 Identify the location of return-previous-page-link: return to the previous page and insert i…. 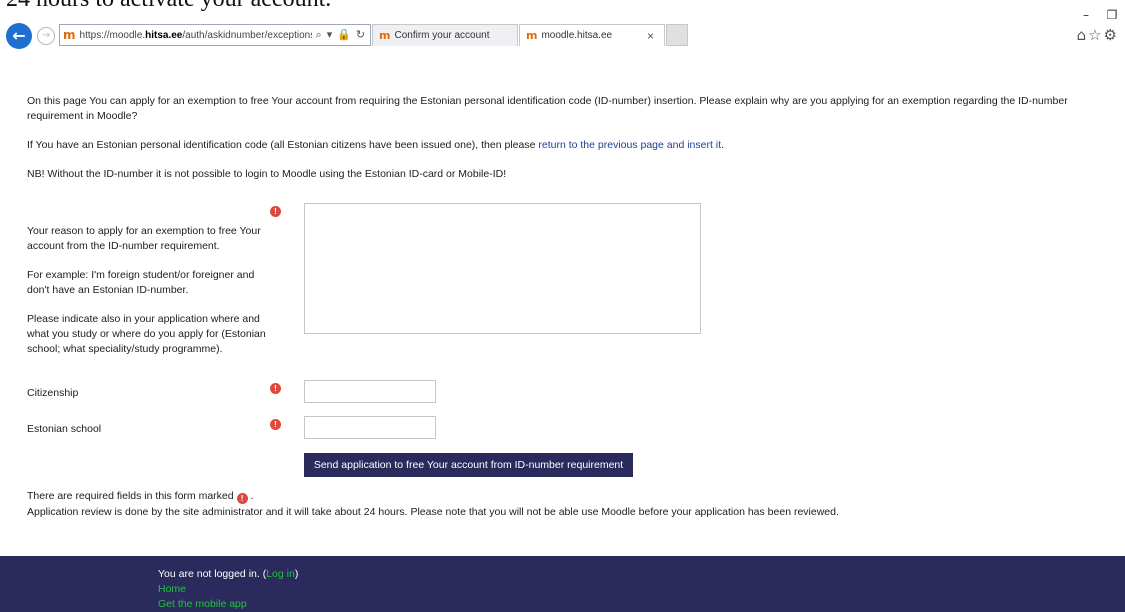
(629, 145).